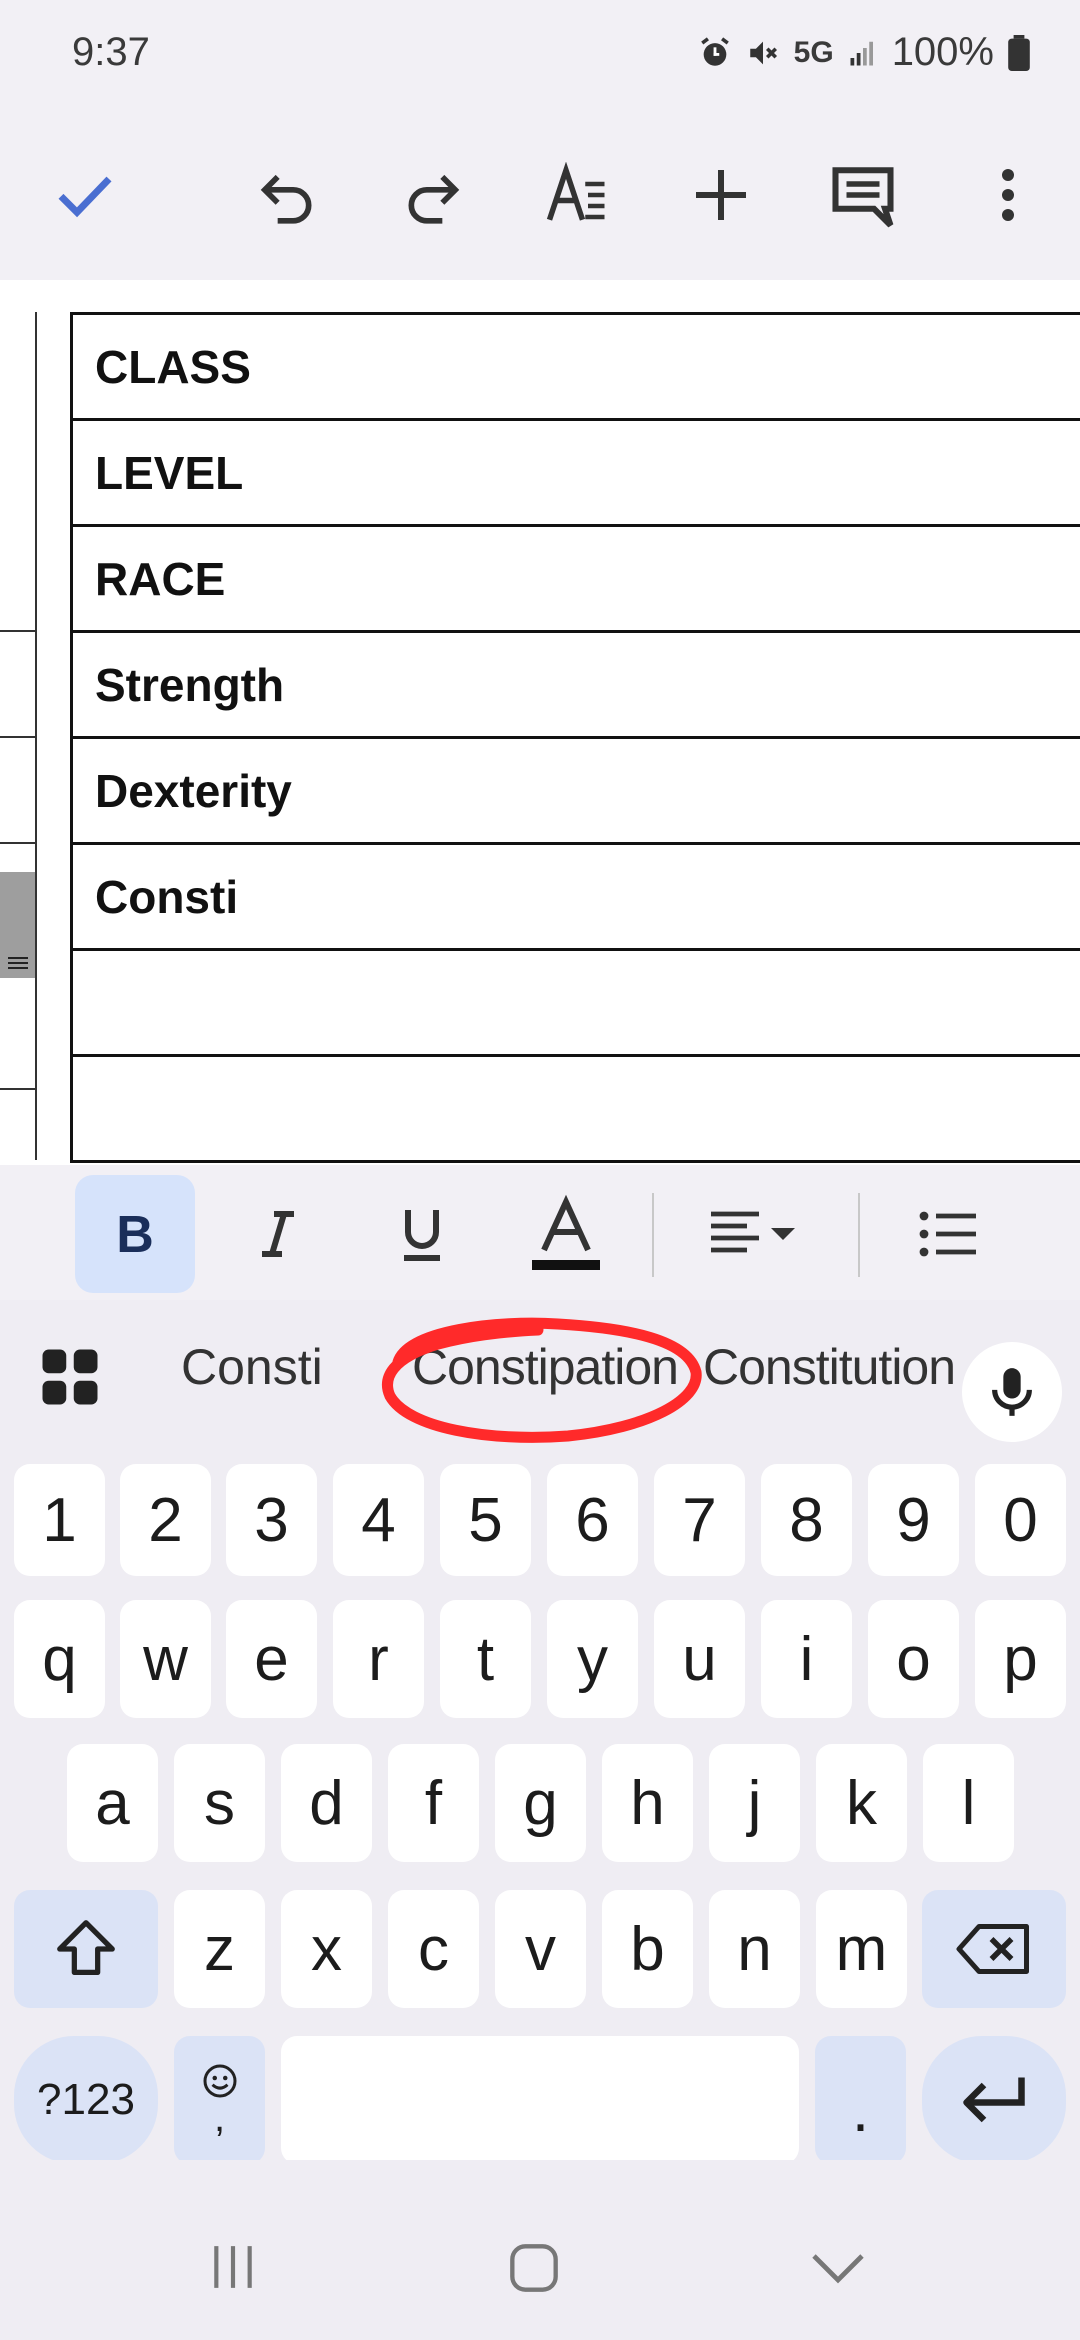  Describe the element at coordinates (271, 1659) in the screenshot. I see `key-e: e` at that location.